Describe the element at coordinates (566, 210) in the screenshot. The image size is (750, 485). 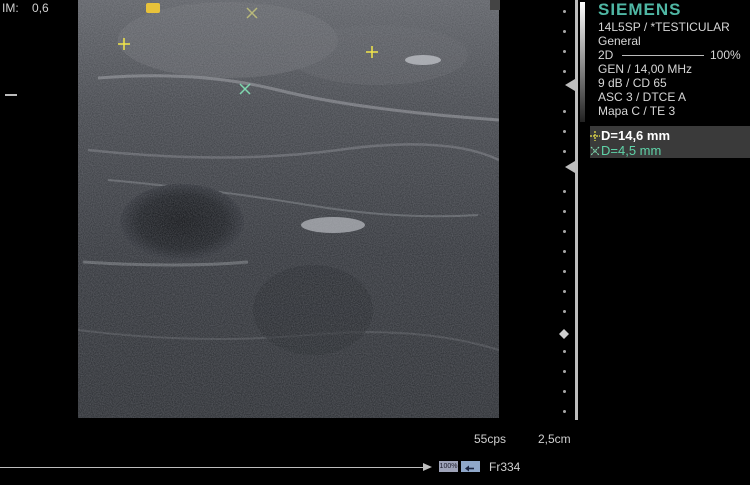
I see `depth-ticks` at that location.